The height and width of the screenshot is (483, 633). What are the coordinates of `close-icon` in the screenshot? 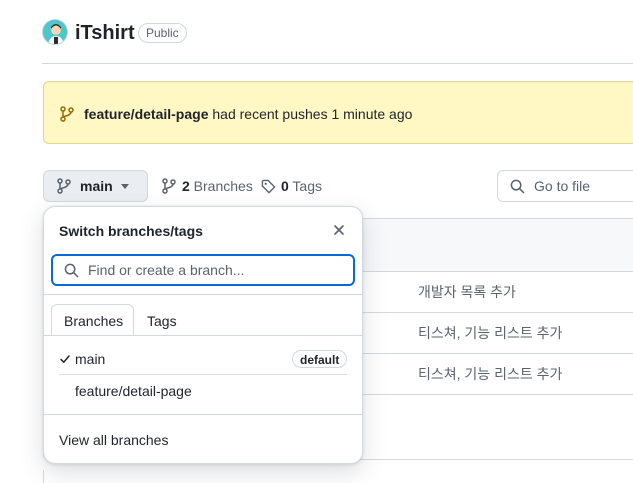 It's located at (339, 230).